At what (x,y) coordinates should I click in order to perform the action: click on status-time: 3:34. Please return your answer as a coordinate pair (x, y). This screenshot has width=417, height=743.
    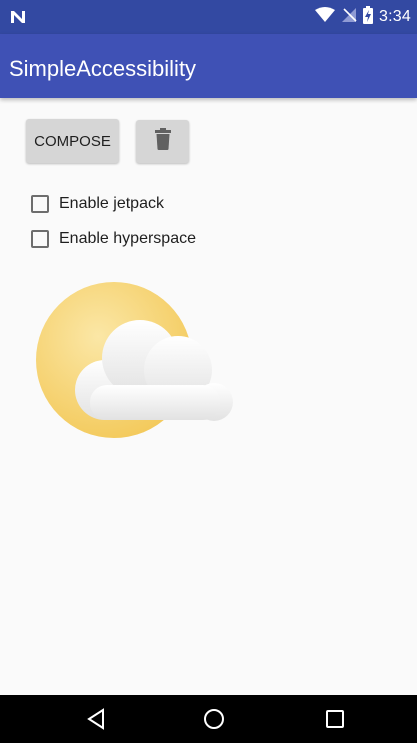
    Looking at the image, I should click on (395, 16).